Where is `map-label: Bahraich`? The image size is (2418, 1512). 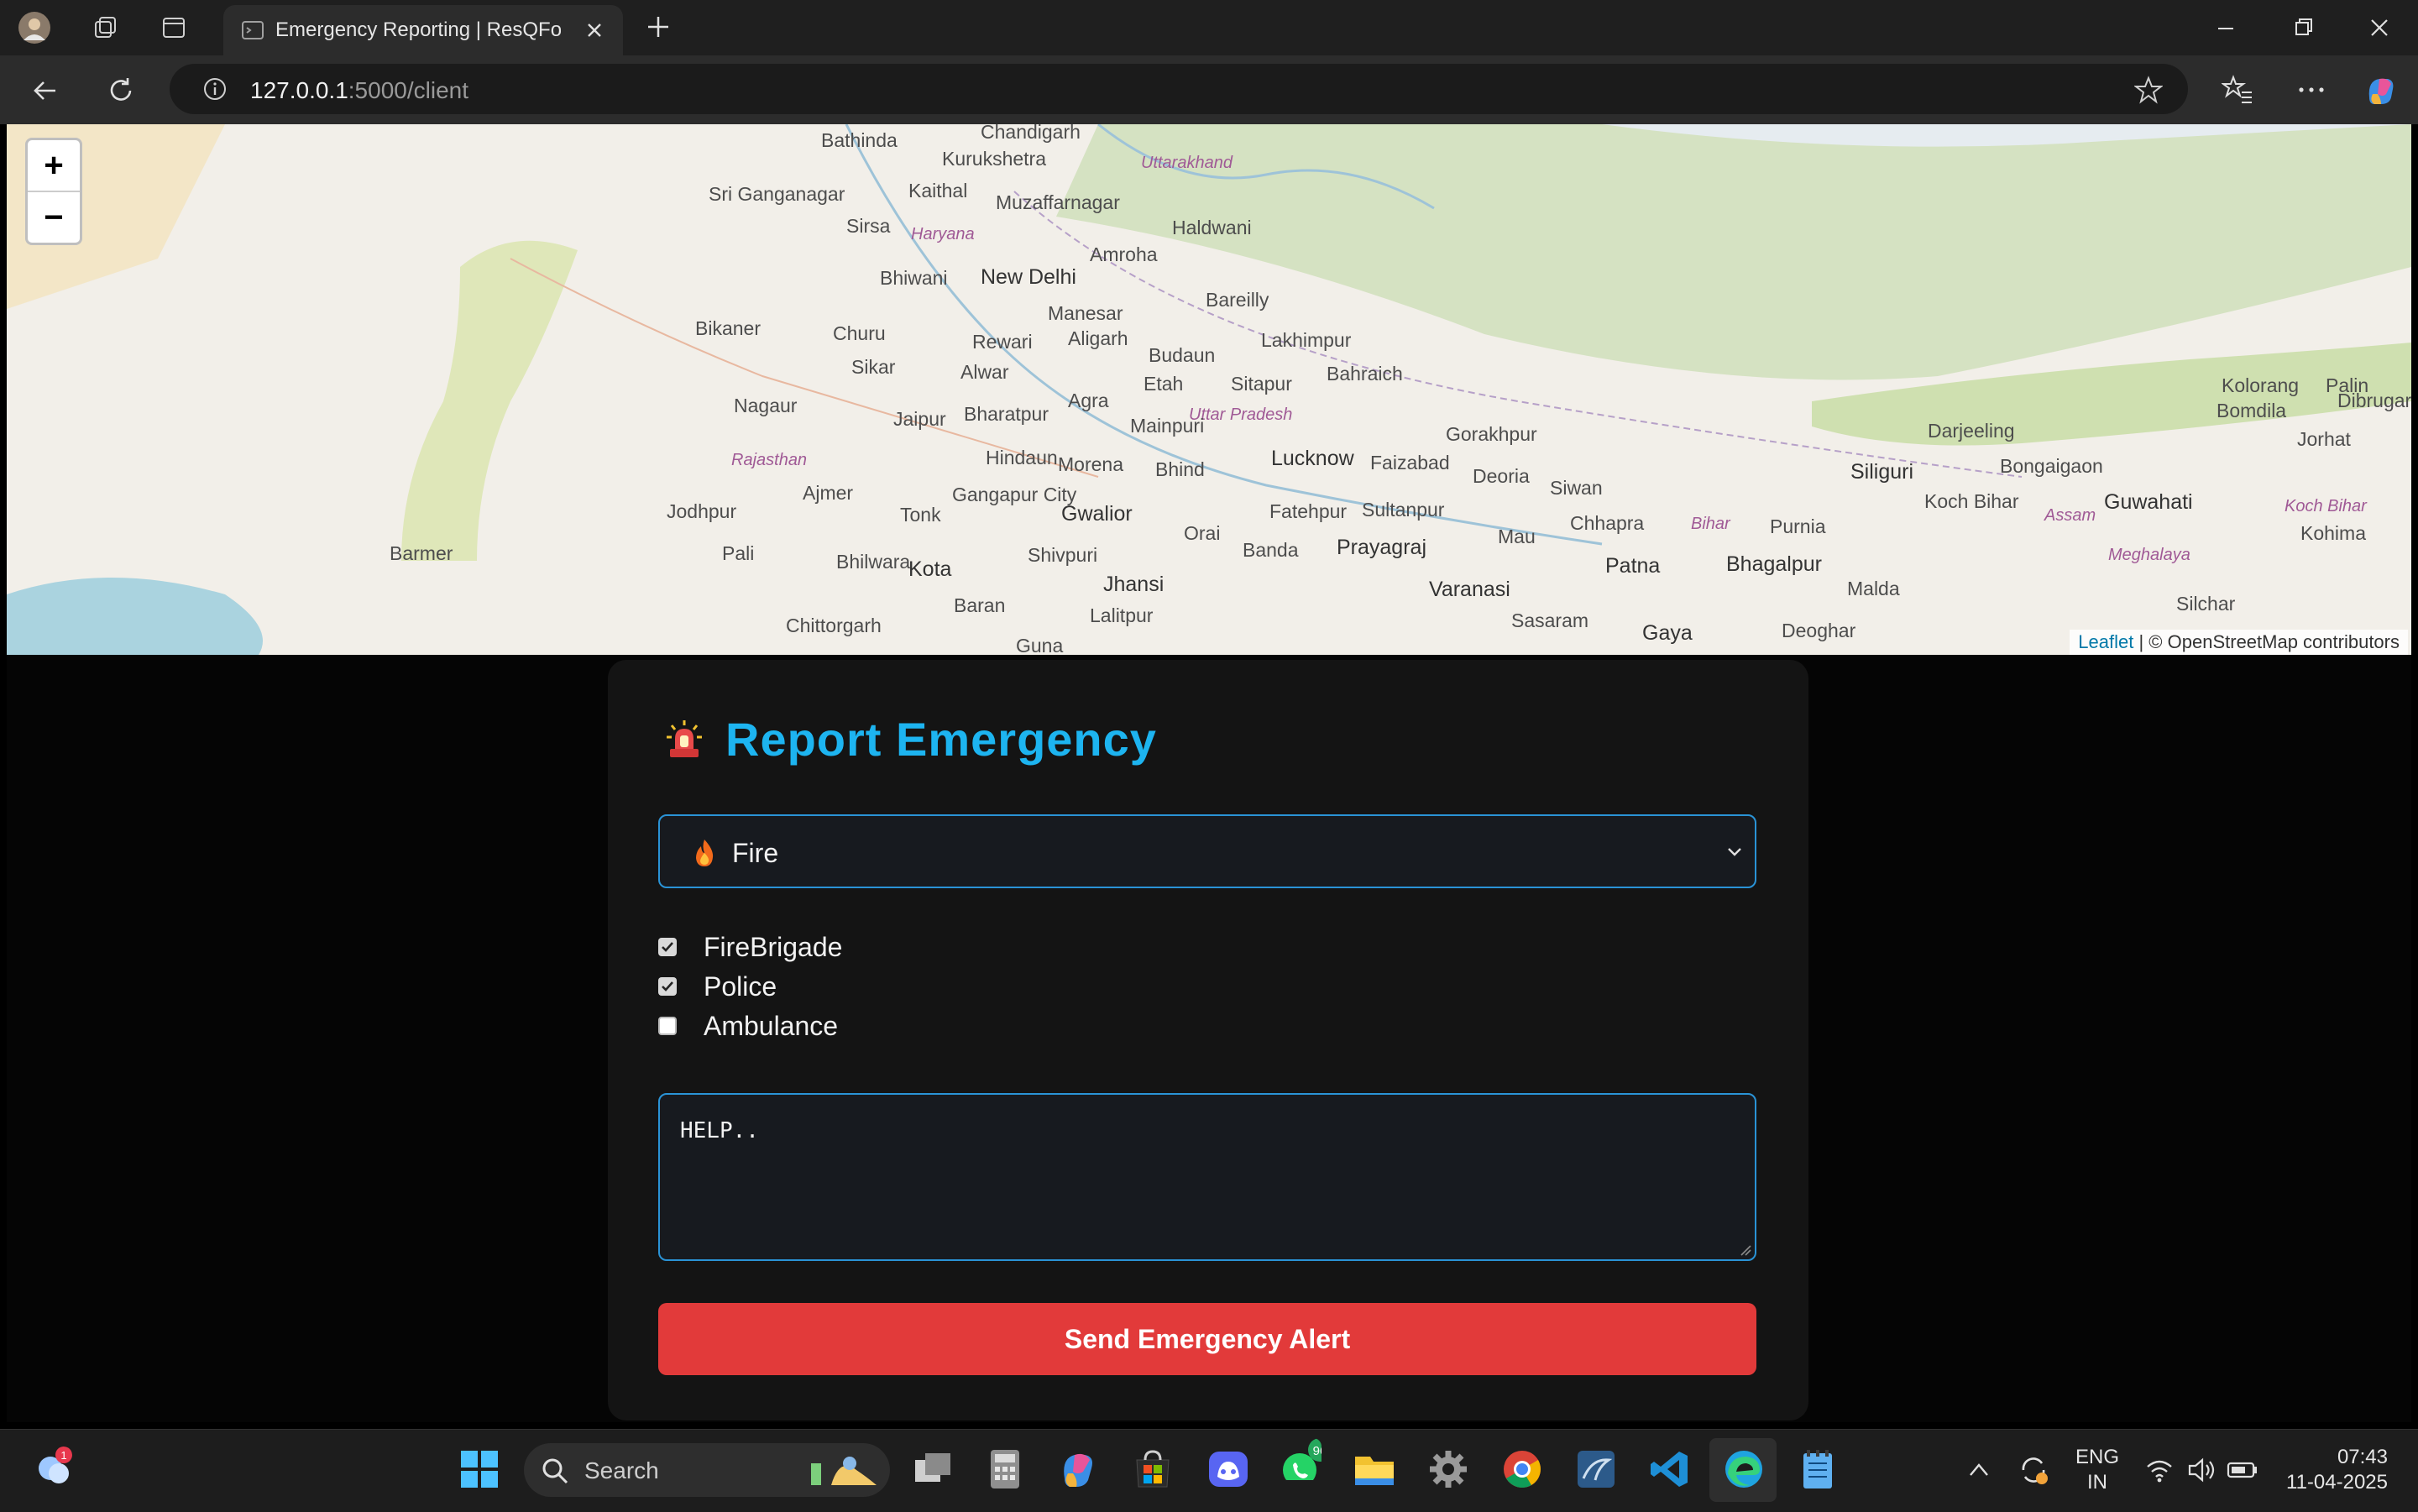
map-label: Bahraich is located at coordinates (1365, 374).